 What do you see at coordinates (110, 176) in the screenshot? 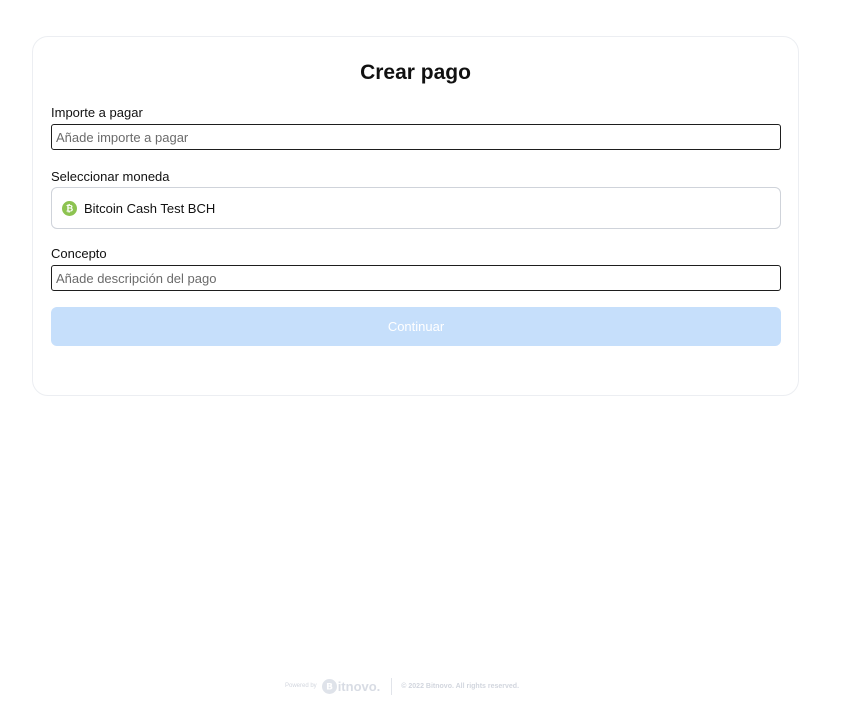
I see `currency-label: Seleccionar moneda` at bounding box center [110, 176].